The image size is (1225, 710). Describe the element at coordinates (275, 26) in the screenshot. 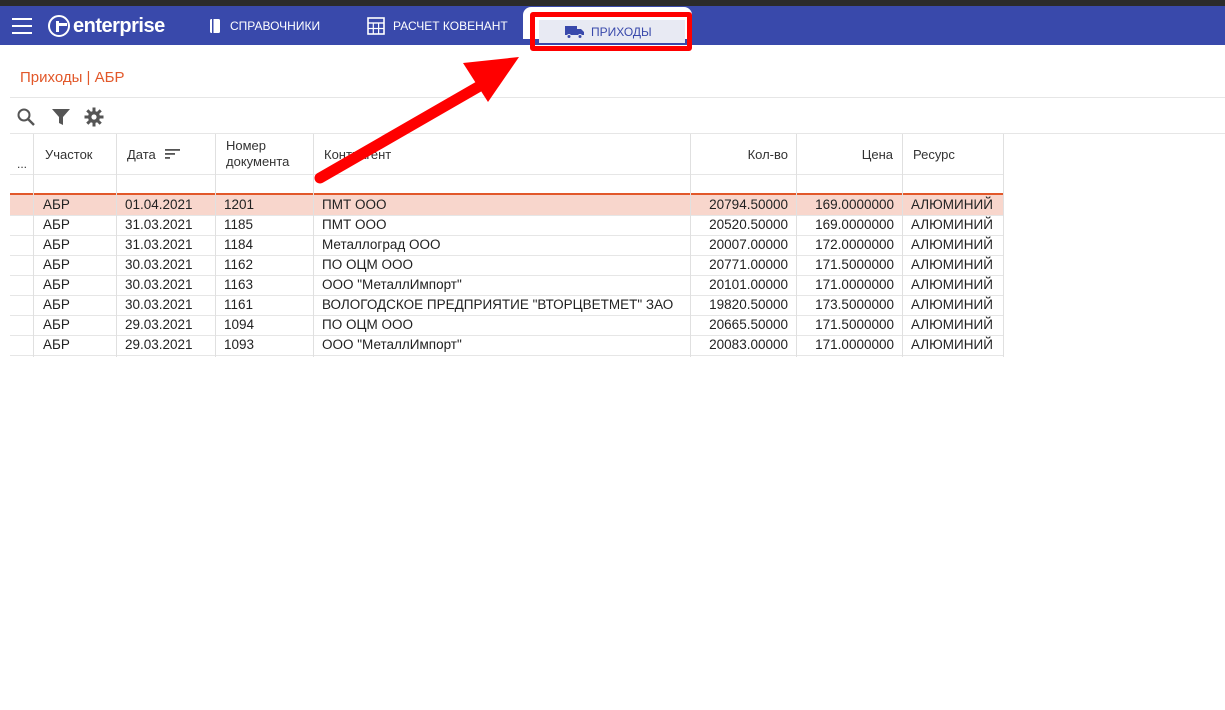

I see `tab-label: СПРАВОЧНИКИ` at that location.